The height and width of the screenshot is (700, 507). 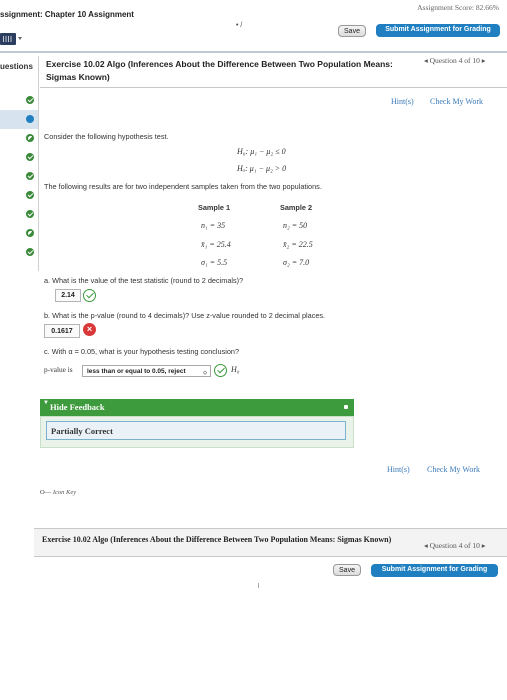 I want to click on divider-tick, so click(x=258, y=585).